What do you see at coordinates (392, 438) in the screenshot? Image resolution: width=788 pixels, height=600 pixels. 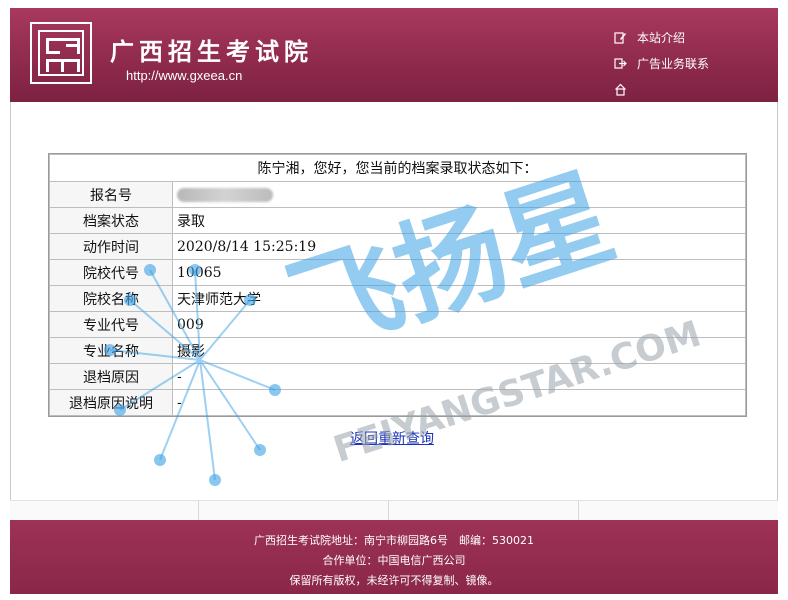 I see `back-to-query-link: 返回重新查询` at bounding box center [392, 438].